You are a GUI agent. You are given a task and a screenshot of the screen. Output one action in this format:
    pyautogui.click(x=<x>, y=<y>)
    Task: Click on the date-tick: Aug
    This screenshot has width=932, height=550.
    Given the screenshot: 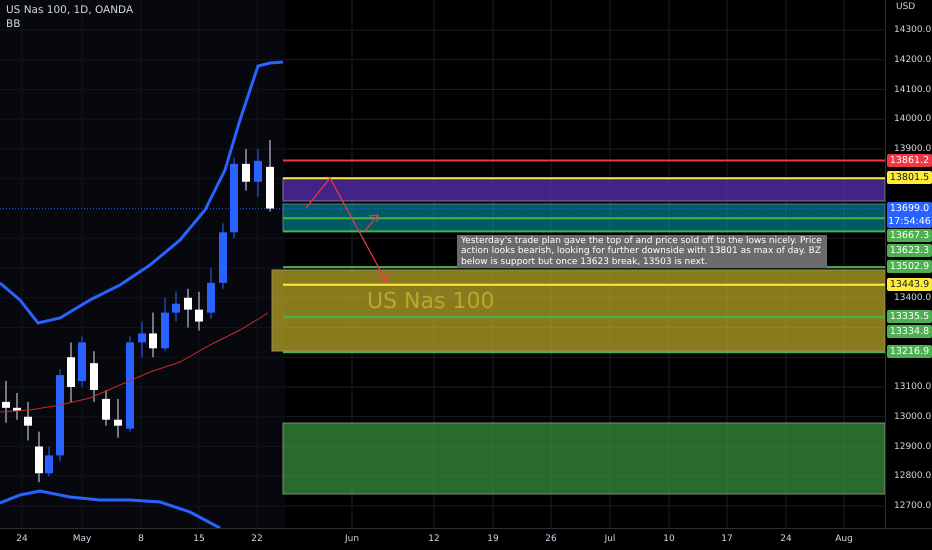 What is the action you would take?
    pyautogui.click(x=844, y=539)
    